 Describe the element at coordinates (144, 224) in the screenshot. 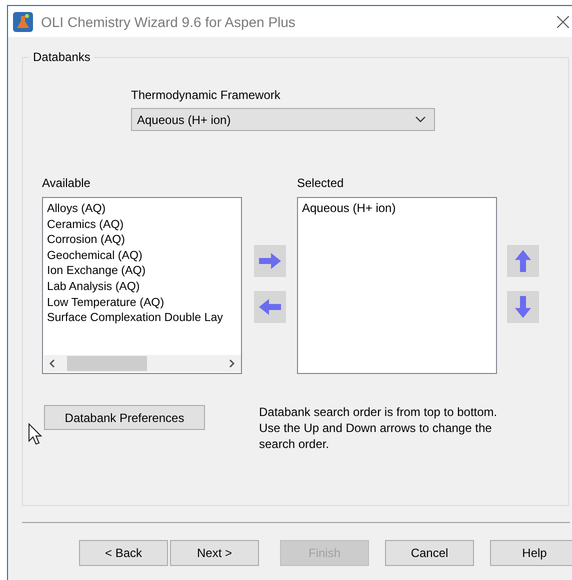

I see `list-item: Ceramics (AQ)` at that location.